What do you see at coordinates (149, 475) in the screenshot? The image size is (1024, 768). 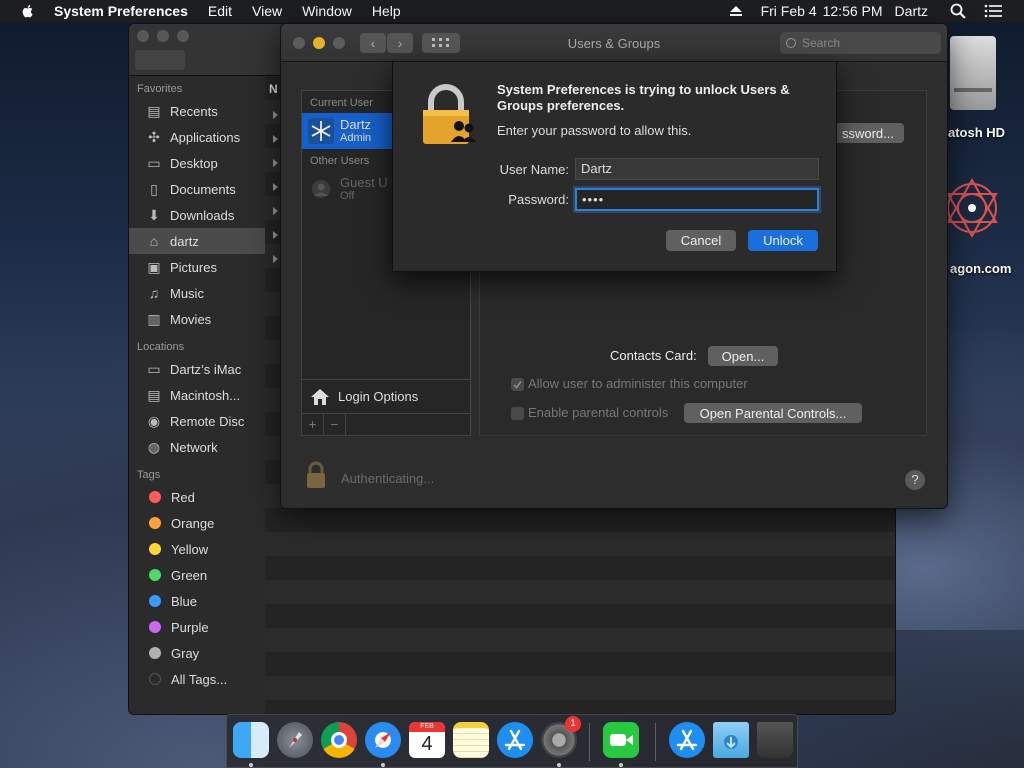 I see `sidebar-tags-header: Tags` at bounding box center [149, 475].